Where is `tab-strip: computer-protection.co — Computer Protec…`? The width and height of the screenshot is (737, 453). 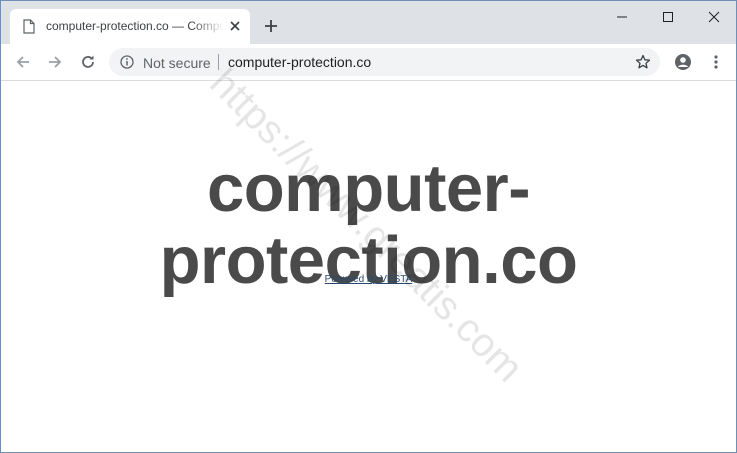
tab-strip: computer-protection.co — Computer Protec… is located at coordinates (368, 22).